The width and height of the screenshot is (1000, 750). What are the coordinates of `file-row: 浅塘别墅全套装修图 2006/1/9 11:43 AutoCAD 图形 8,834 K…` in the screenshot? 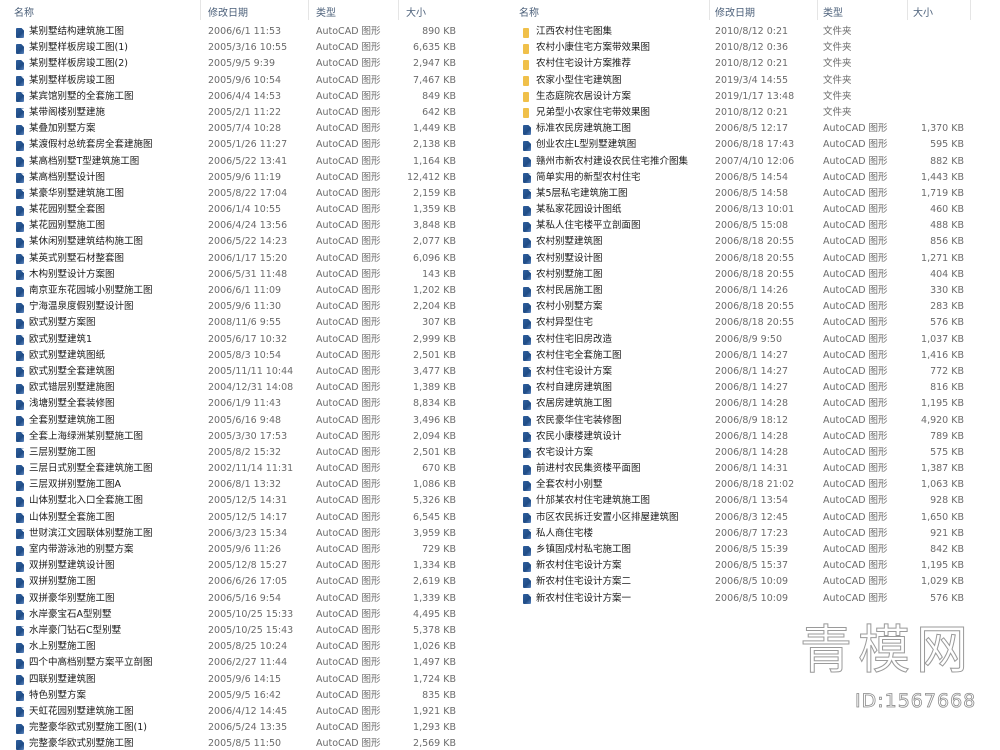 It's located at (235, 404).